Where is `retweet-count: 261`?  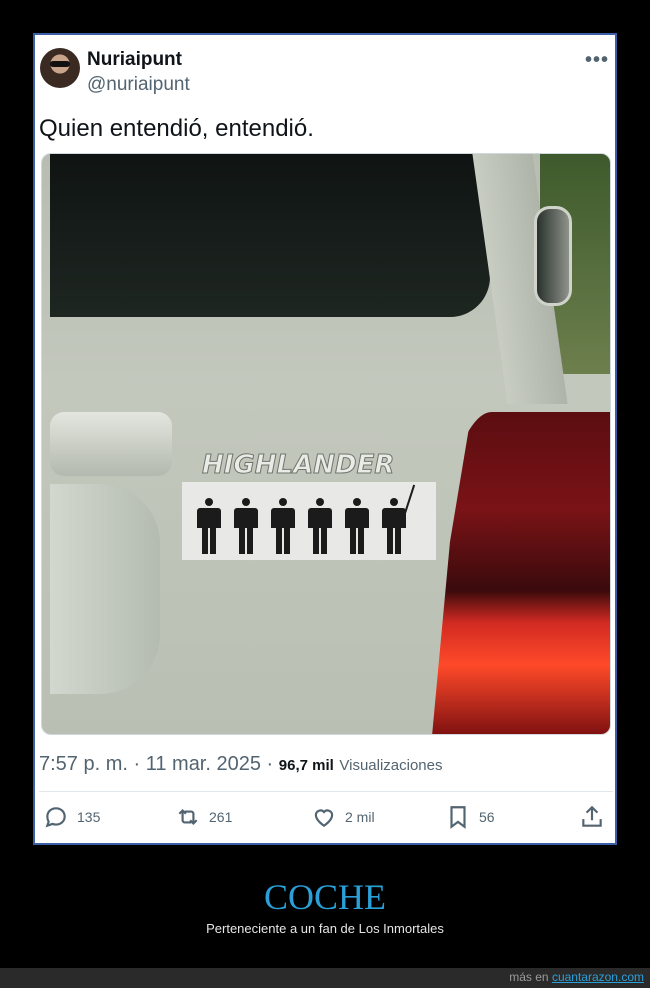 retweet-count: 261 is located at coordinates (221, 817).